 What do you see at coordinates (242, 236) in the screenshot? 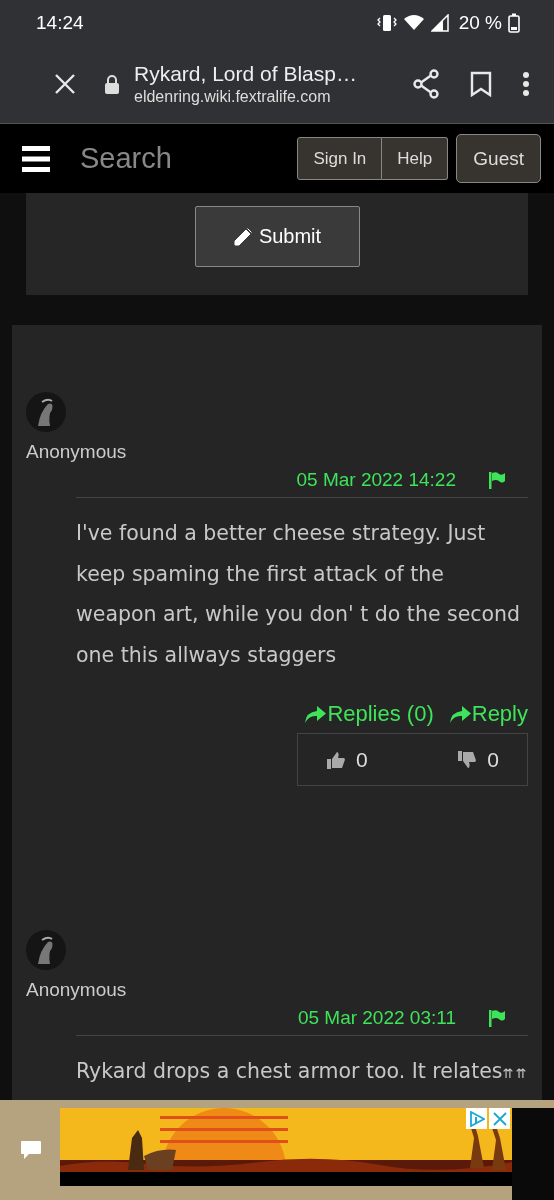
I see `pencil-icon` at bounding box center [242, 236].